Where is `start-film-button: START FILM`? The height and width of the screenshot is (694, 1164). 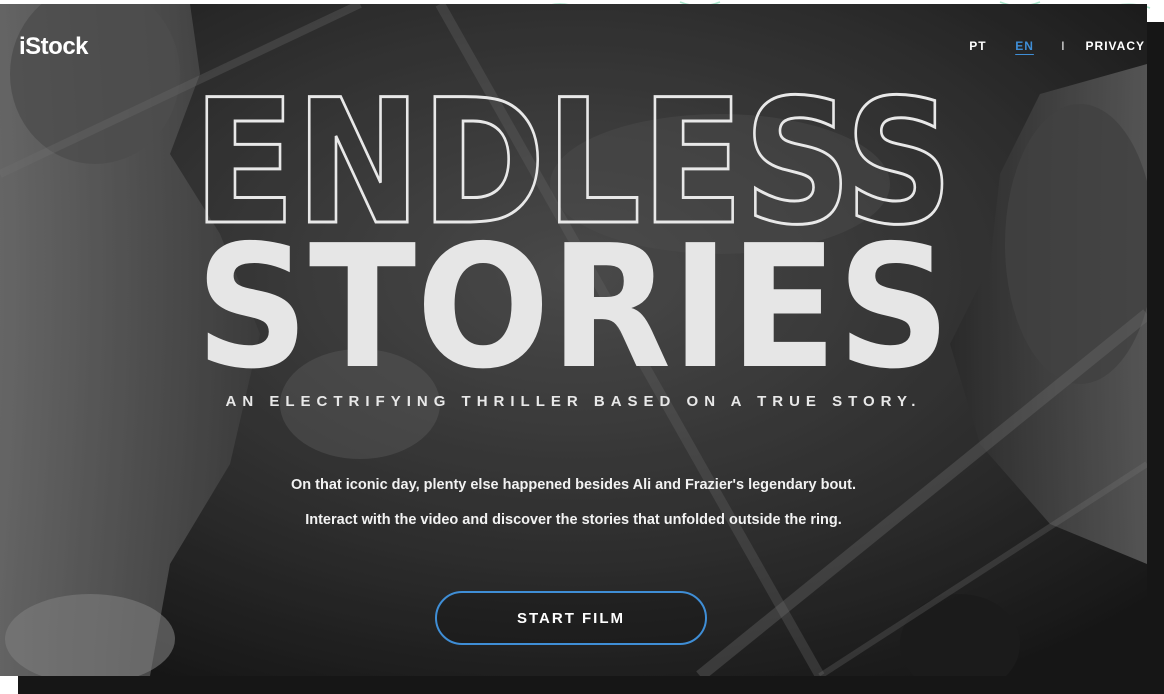 start-film-button: START FILM is located at coordinates (571, 618).